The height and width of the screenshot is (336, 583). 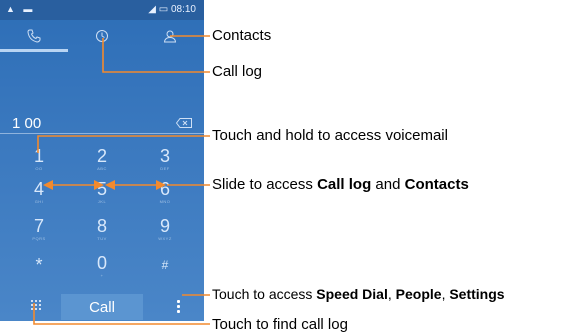 I want to click on call-button: Call, so click(x=102, y=307).